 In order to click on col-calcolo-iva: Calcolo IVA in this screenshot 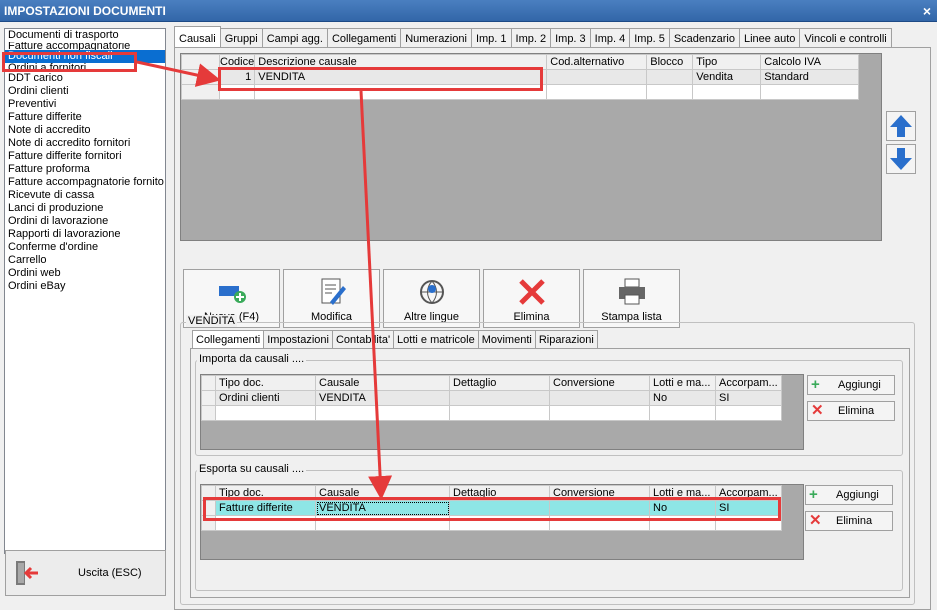, I will do `click(810, 62)`.